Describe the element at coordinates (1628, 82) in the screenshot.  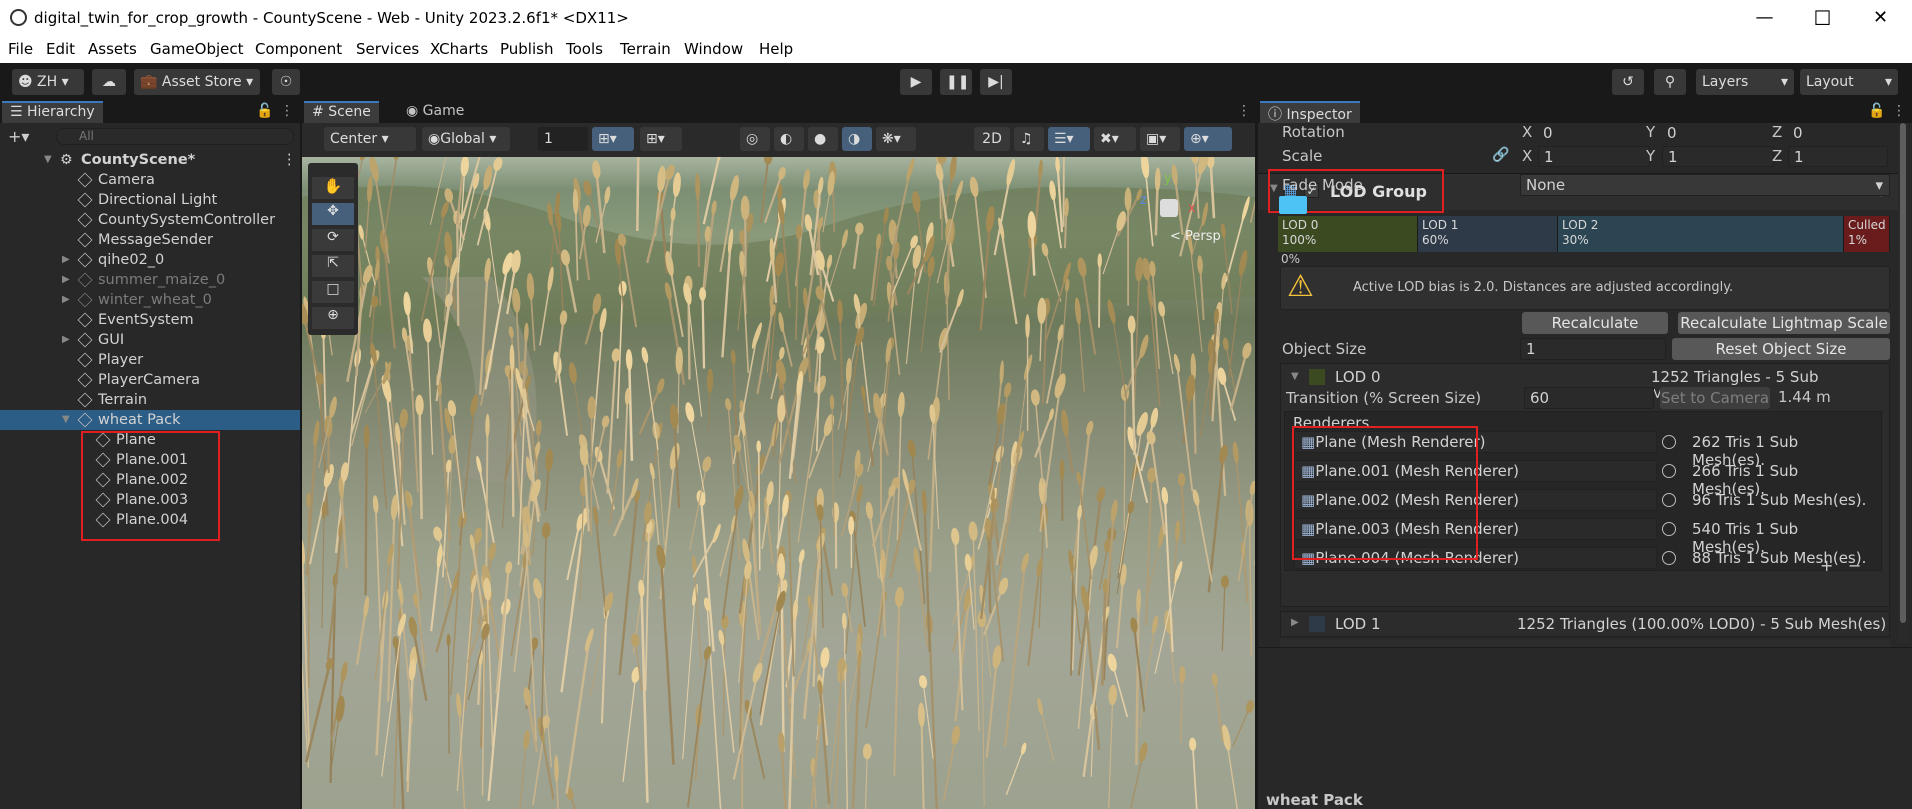
I see `history-icon: ↺` at that location.